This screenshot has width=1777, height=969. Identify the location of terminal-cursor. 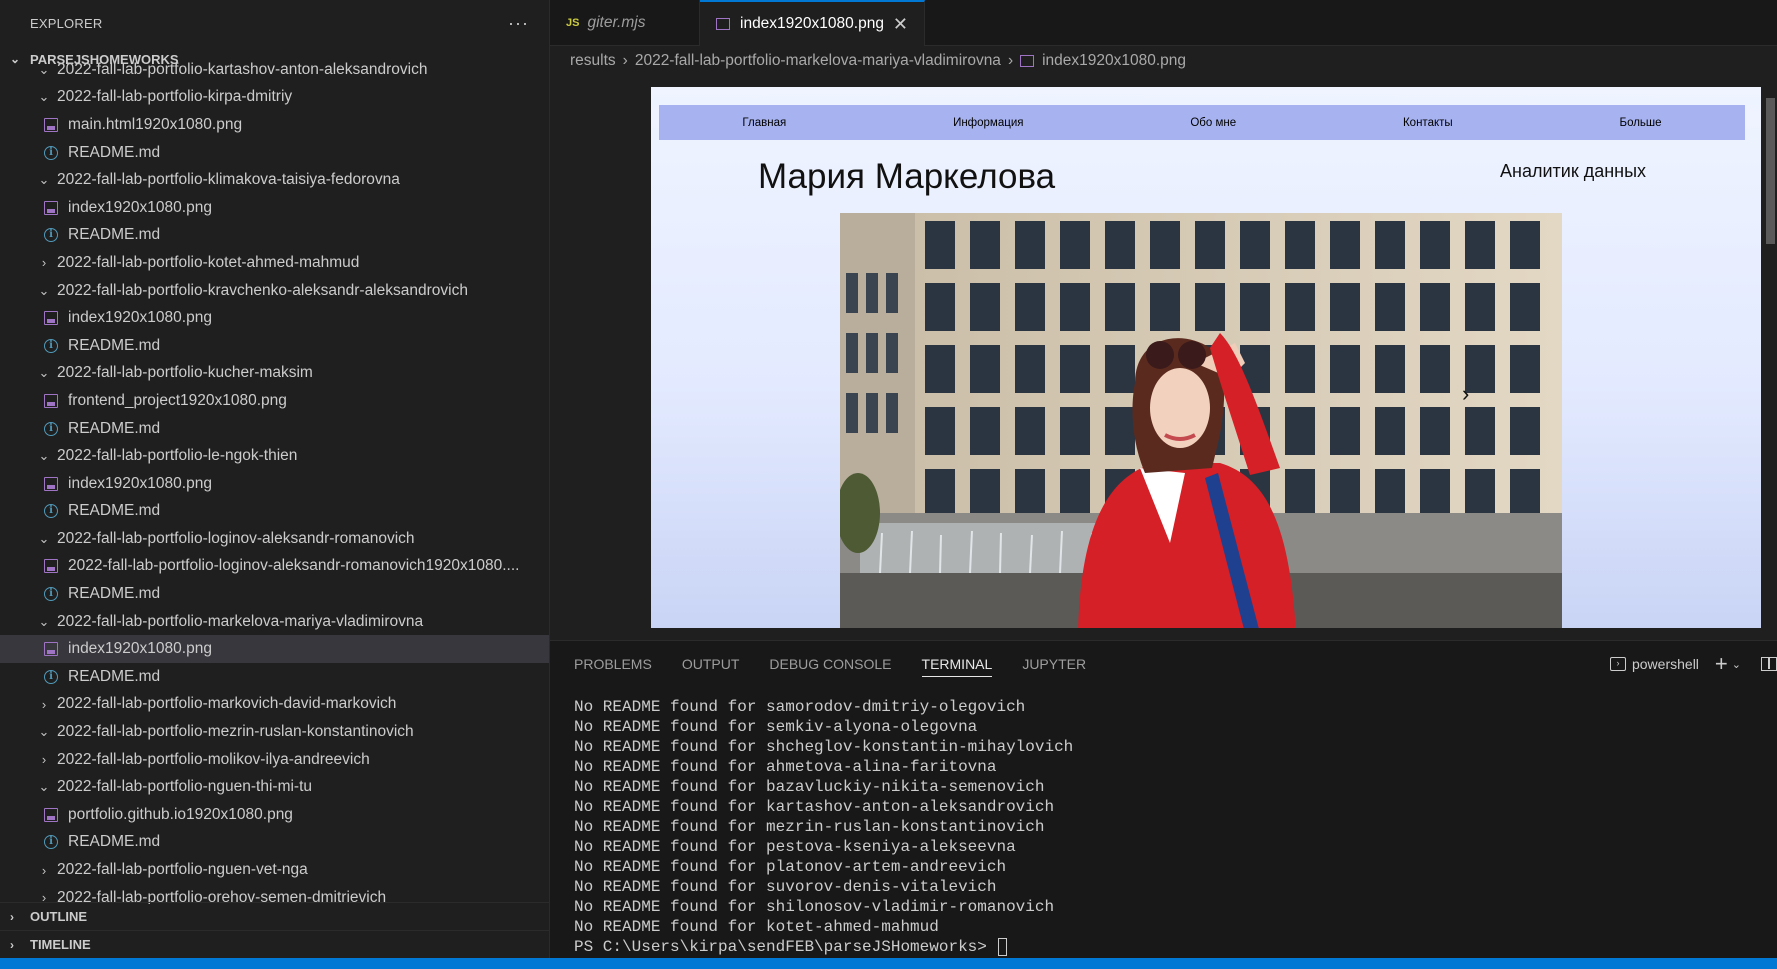
(1003, 946).